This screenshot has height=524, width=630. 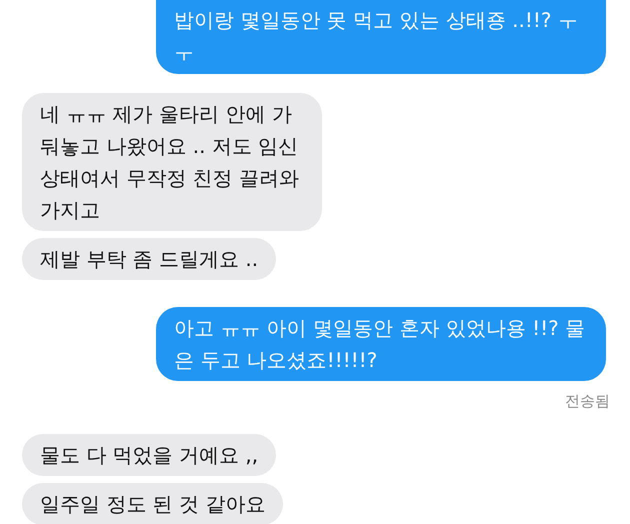 I want to click on delivery-status: 전송됨, so click(x=587, y=401).